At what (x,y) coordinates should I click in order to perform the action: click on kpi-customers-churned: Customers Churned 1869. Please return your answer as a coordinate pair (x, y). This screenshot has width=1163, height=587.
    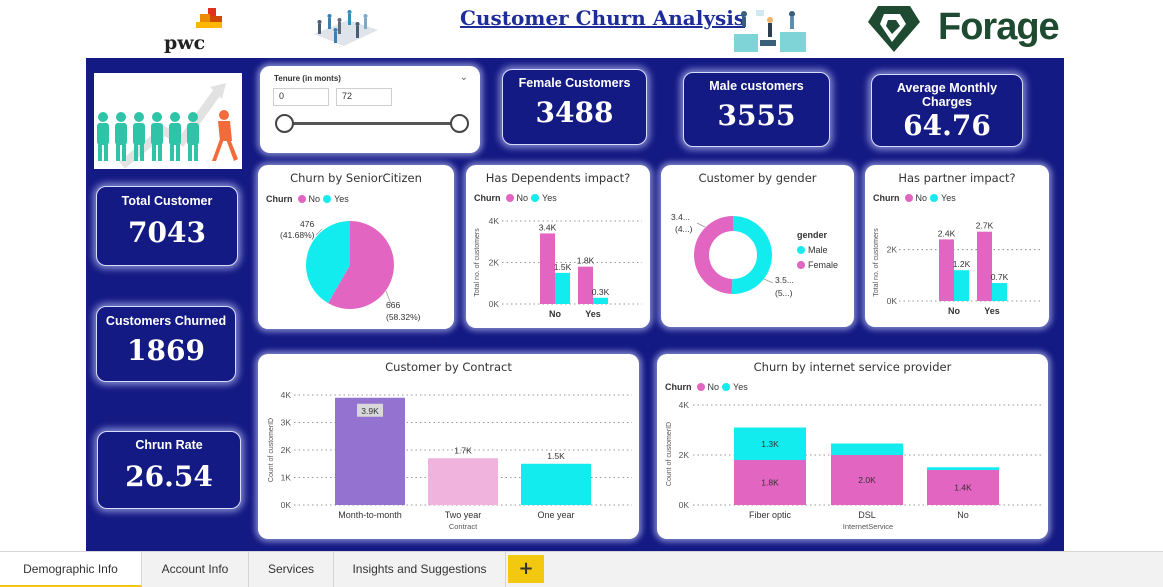
    Looking at the image, I should click on (166, 344).